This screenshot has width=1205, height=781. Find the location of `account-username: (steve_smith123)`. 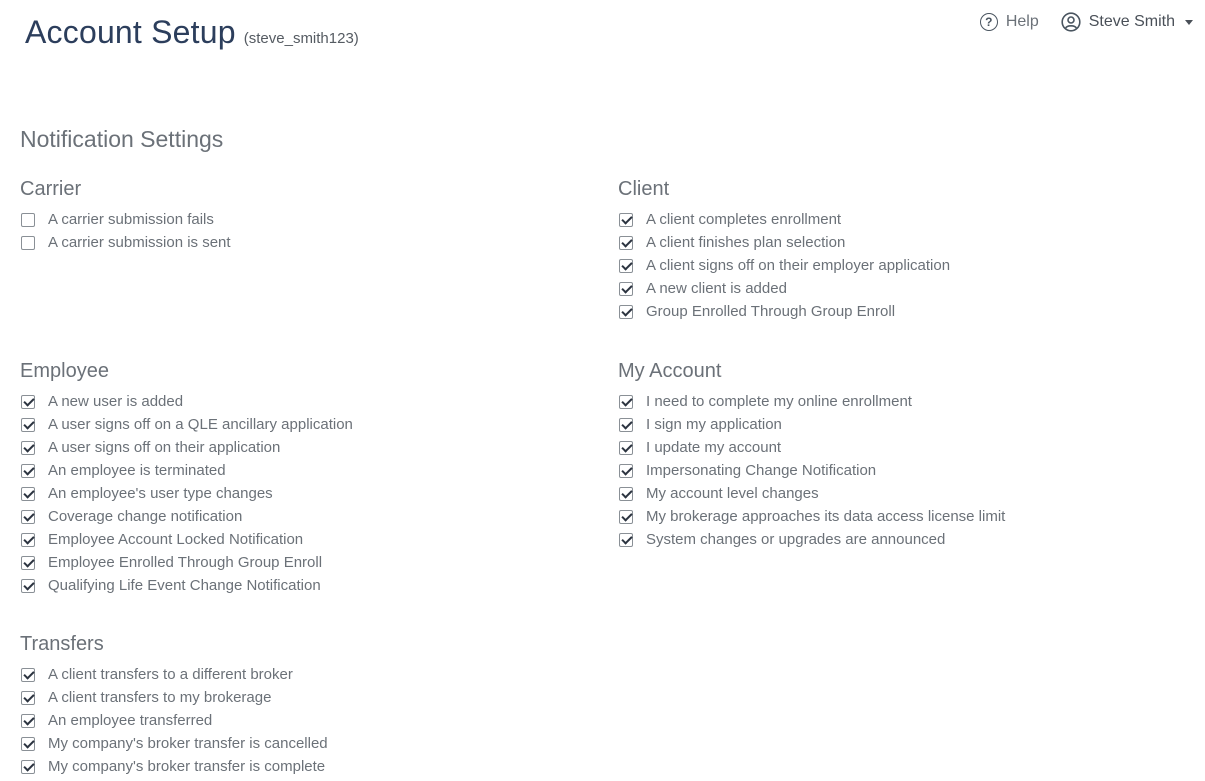

account-username: (steve_smith123) is located at coordinates (301, 38).